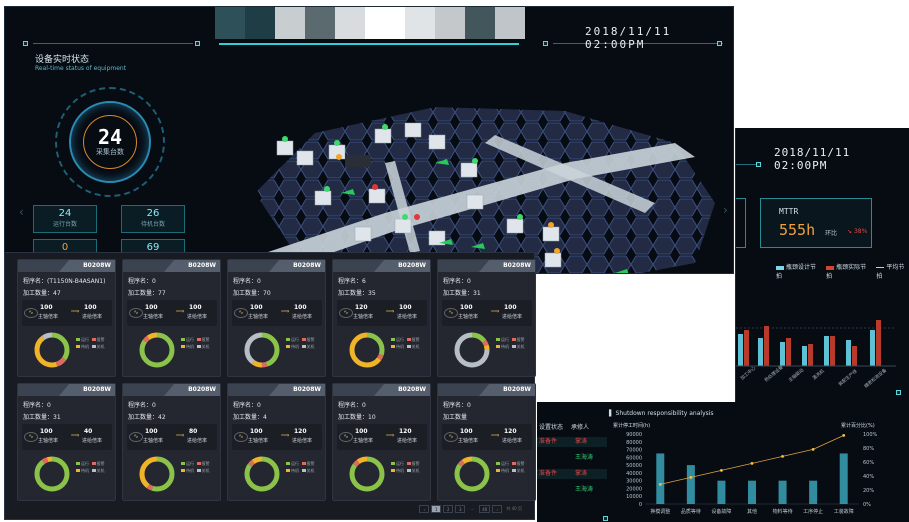 The height and width of the screenshot is (522, 909). Describe the element at coordinates (190, 339) in the screenshot. I see `legend-label: 运行` at that location.